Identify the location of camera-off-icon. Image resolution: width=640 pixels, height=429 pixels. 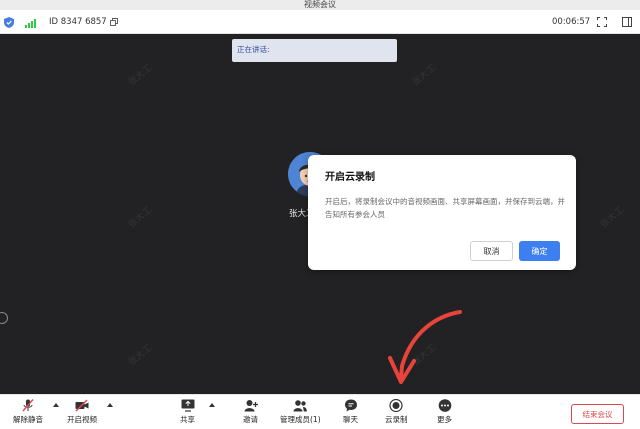
(82, 405).